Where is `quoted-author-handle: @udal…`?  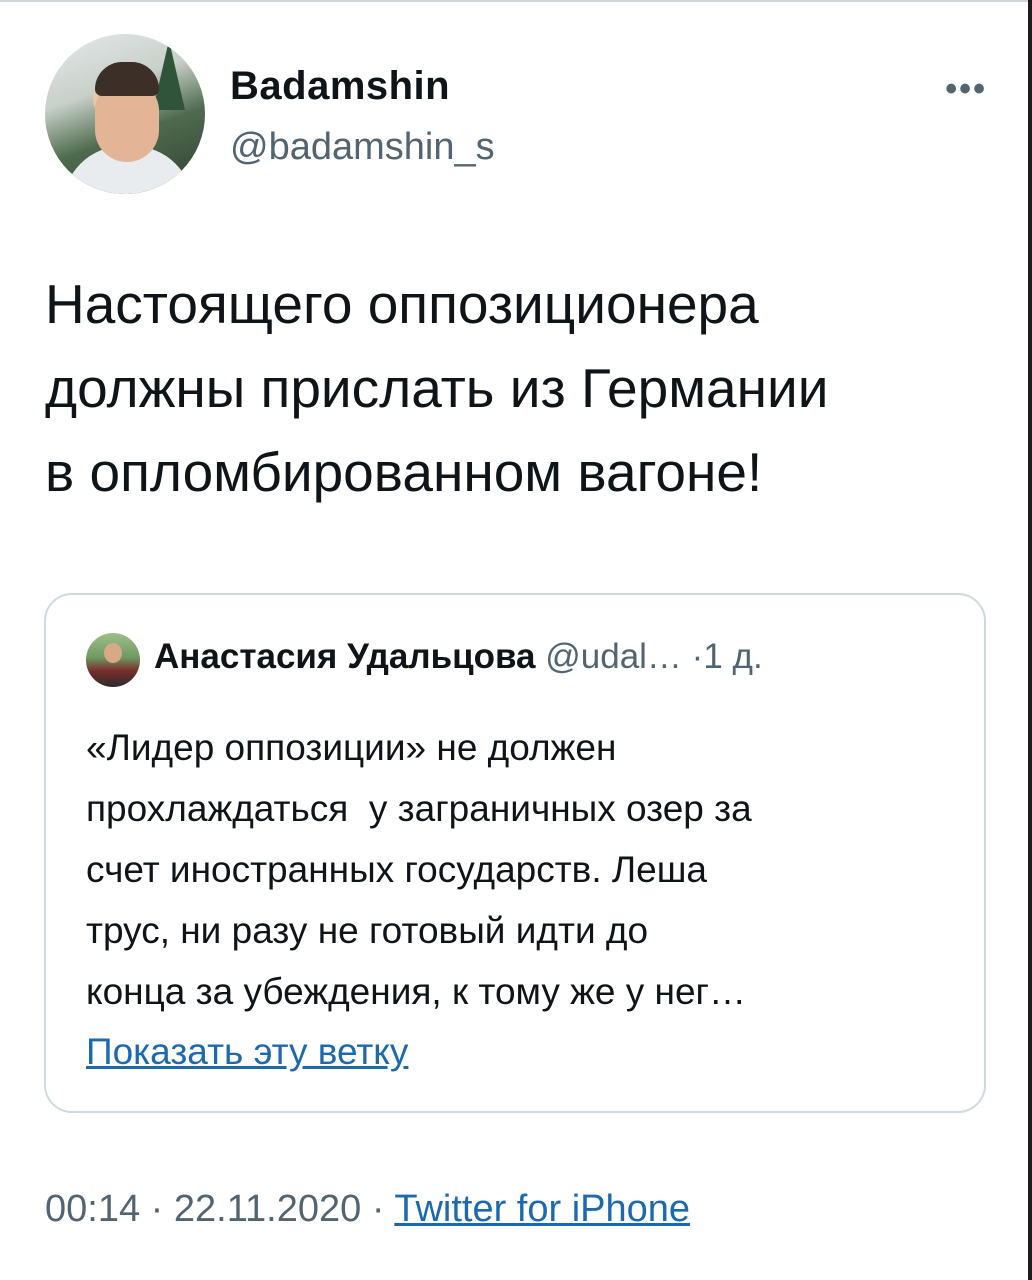 quoted-author-handle: @udal… is located at coordinates (613, 656).